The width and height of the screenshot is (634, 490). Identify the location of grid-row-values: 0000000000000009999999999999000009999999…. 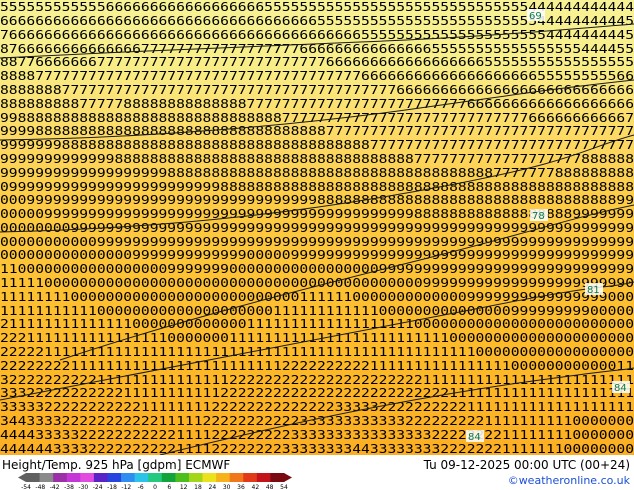
(317, 255).